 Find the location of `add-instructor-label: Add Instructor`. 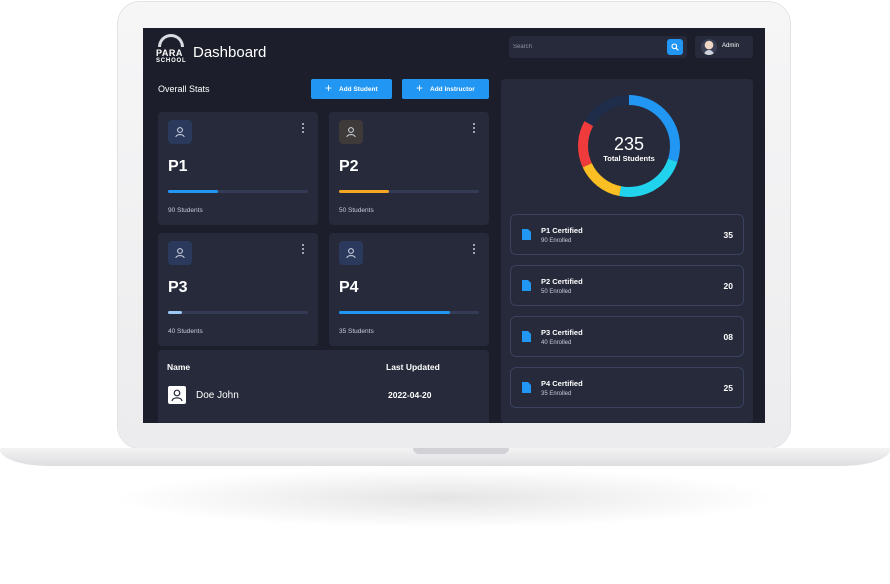

add-instructor-label: Add Instructor is located at coordinates (452, 89).